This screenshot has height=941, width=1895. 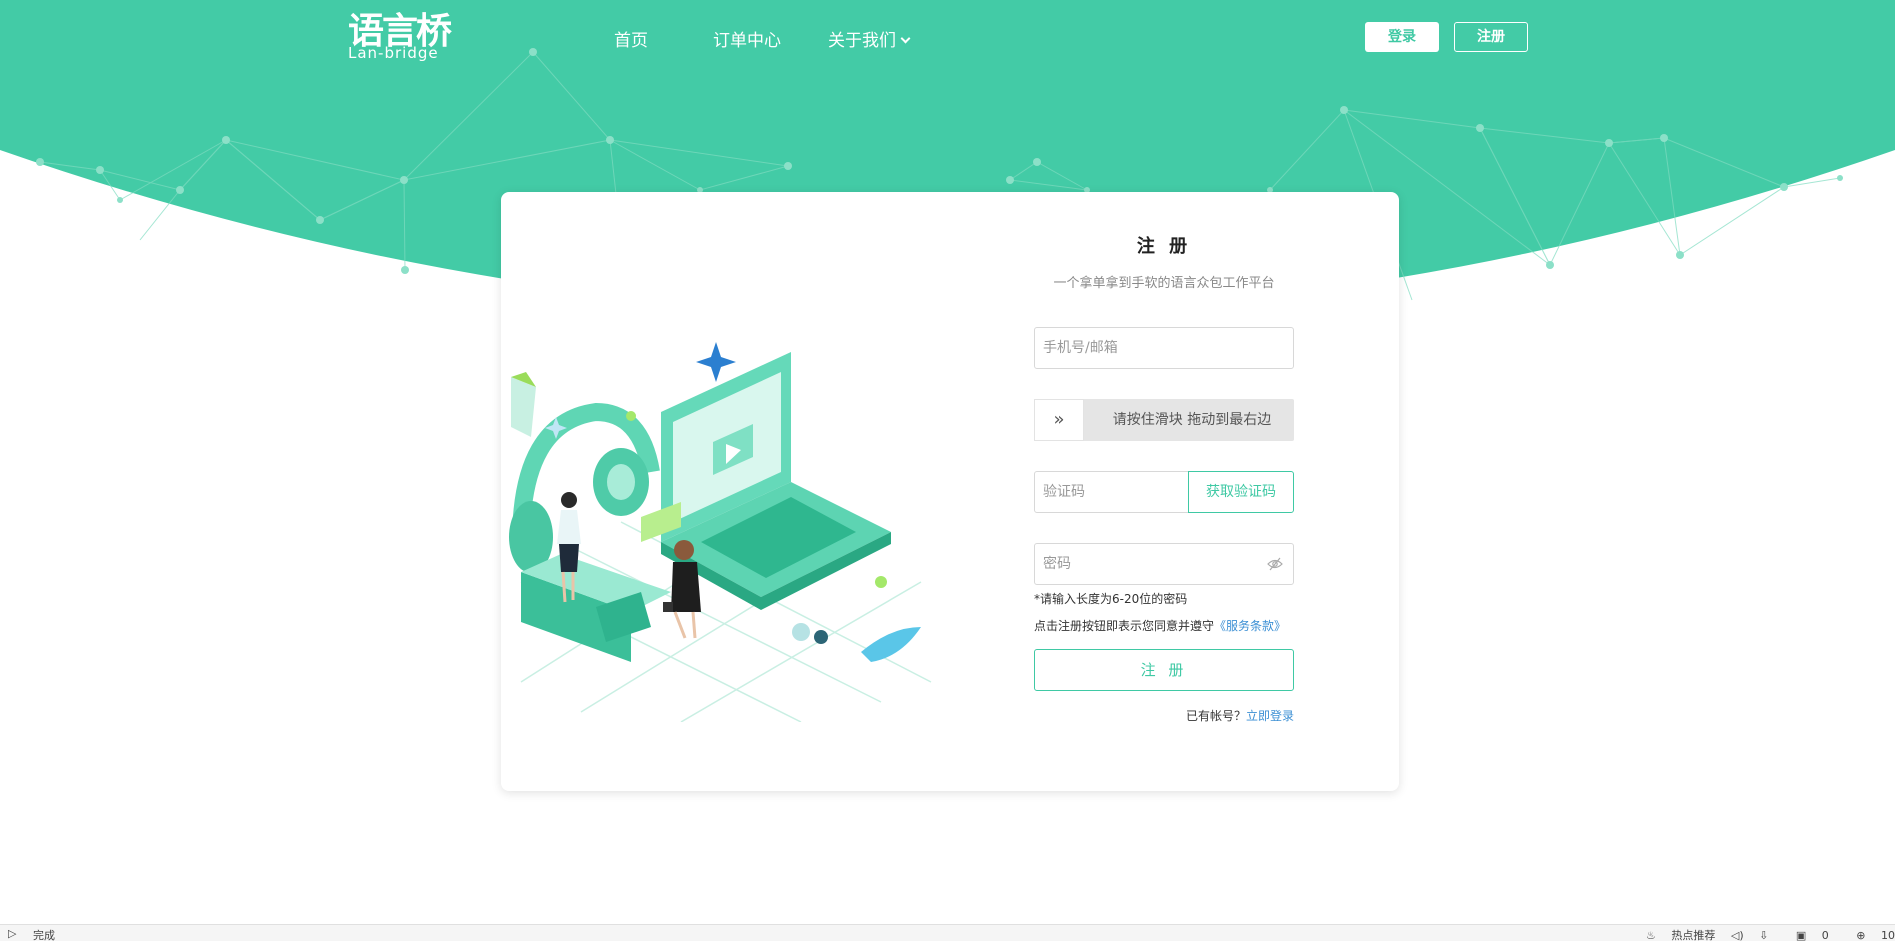 I want to click on play-icon: ▷, so click(x=12, y=933).